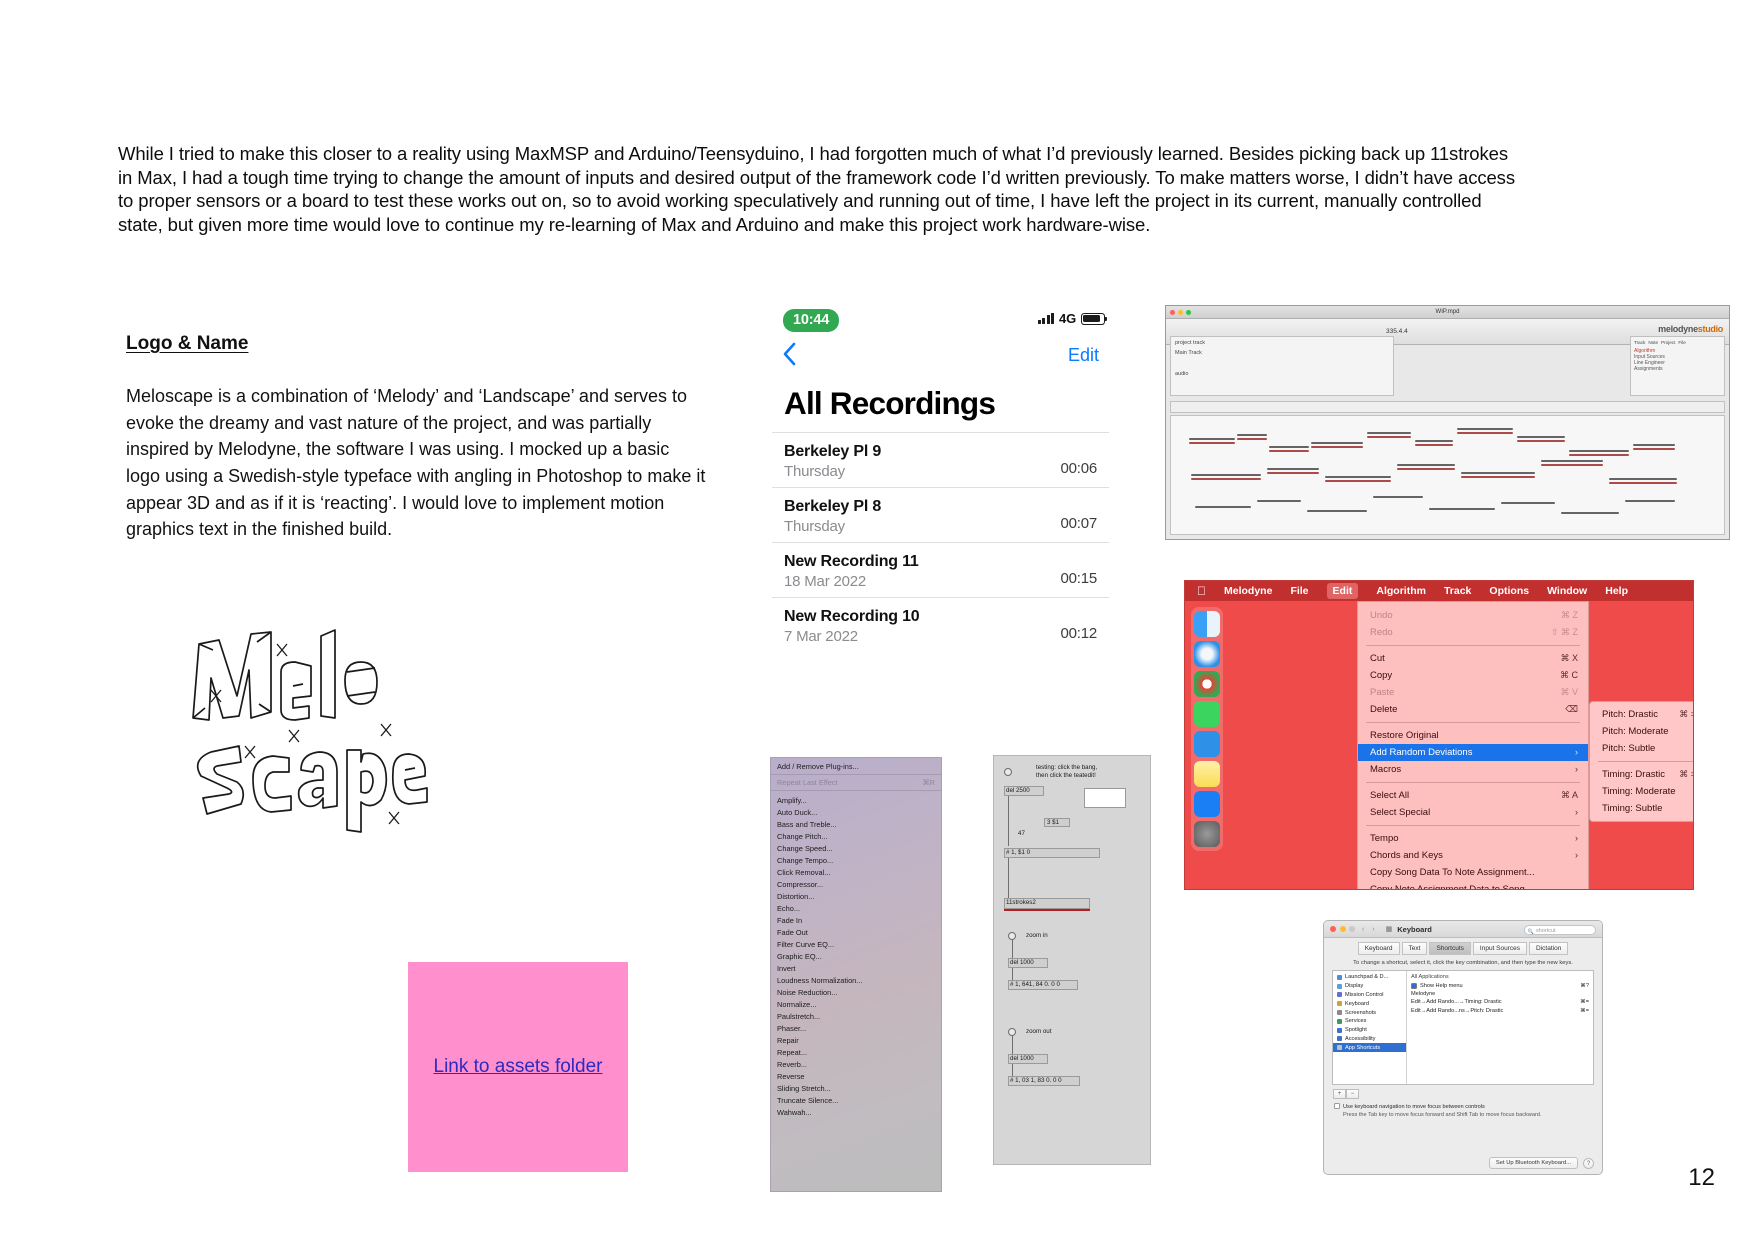  What do you see at coordinates (856, 968) in the screenshot?
I see `effect-menu-item: Invert` at bounding box center [856, 968].